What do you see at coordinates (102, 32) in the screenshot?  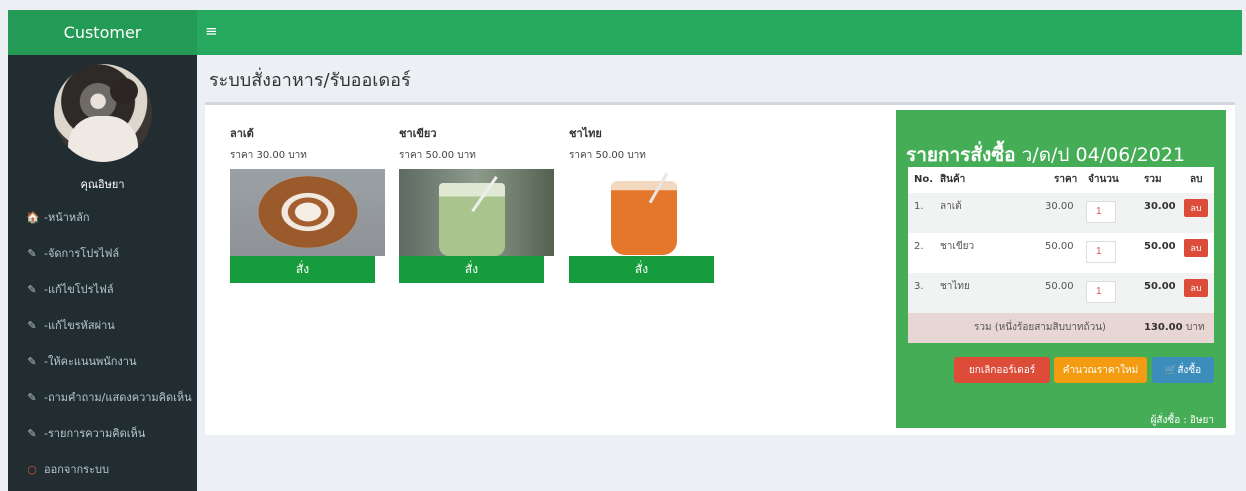 I see `brand-logo: Customer` at bounding box center [102, 32].